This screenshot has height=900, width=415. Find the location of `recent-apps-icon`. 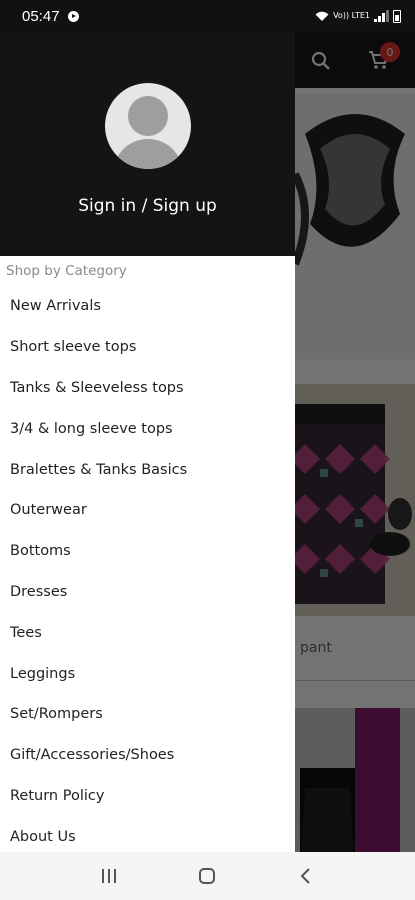

recent-apps-icon is located at coordinates (109, 876).